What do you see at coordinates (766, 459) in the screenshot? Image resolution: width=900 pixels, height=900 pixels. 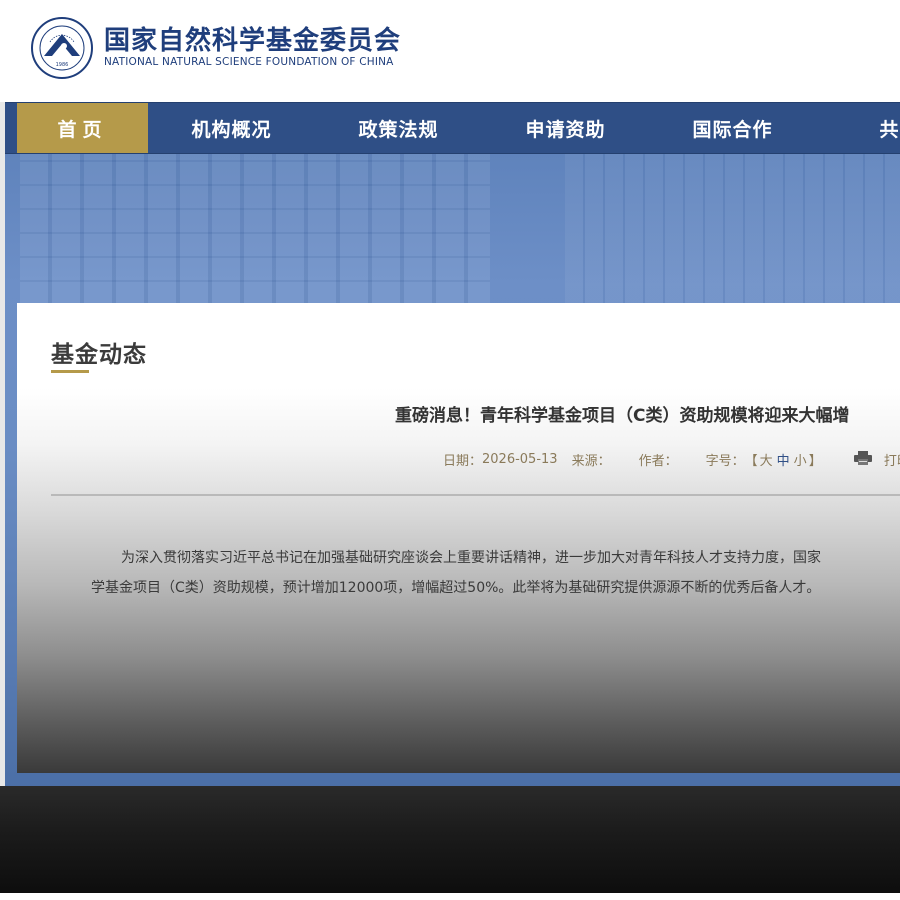 I see `fontsize-large-button: 大` at bounding box center [766, 459].